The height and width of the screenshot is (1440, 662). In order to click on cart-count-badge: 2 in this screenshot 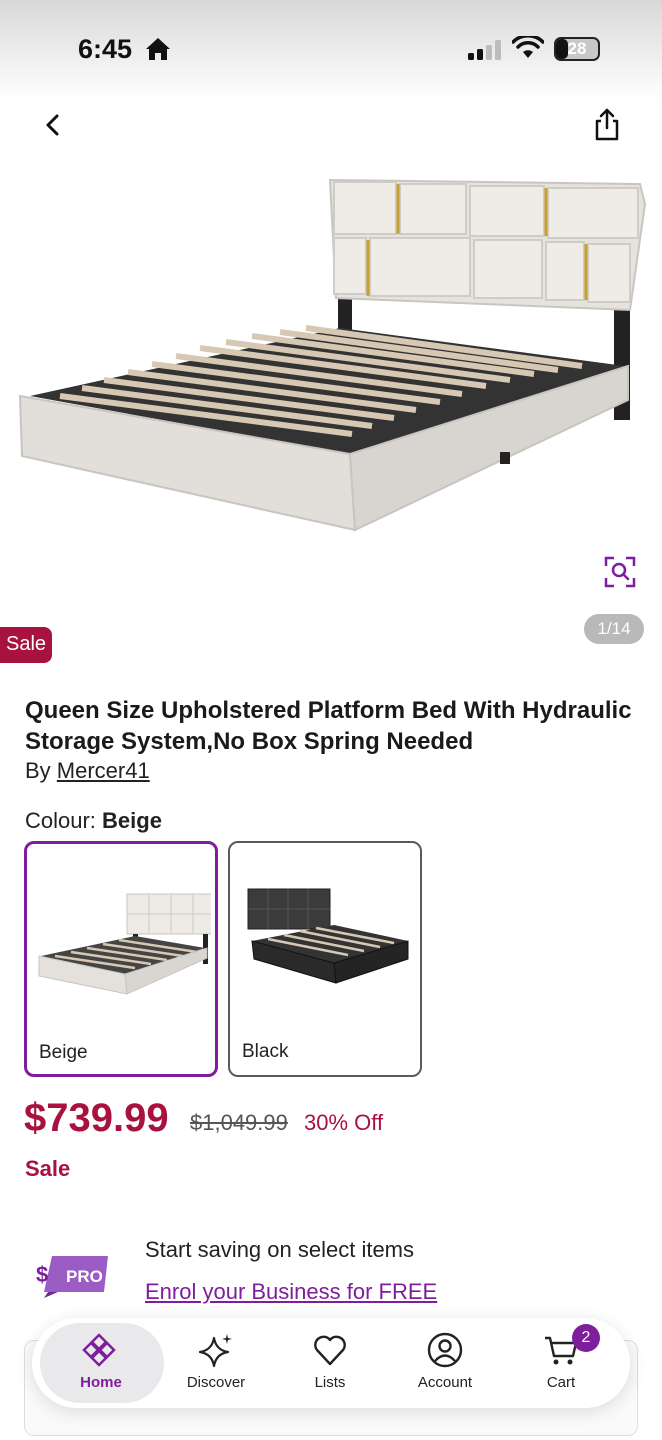, I will do `click(586, 1338)`.